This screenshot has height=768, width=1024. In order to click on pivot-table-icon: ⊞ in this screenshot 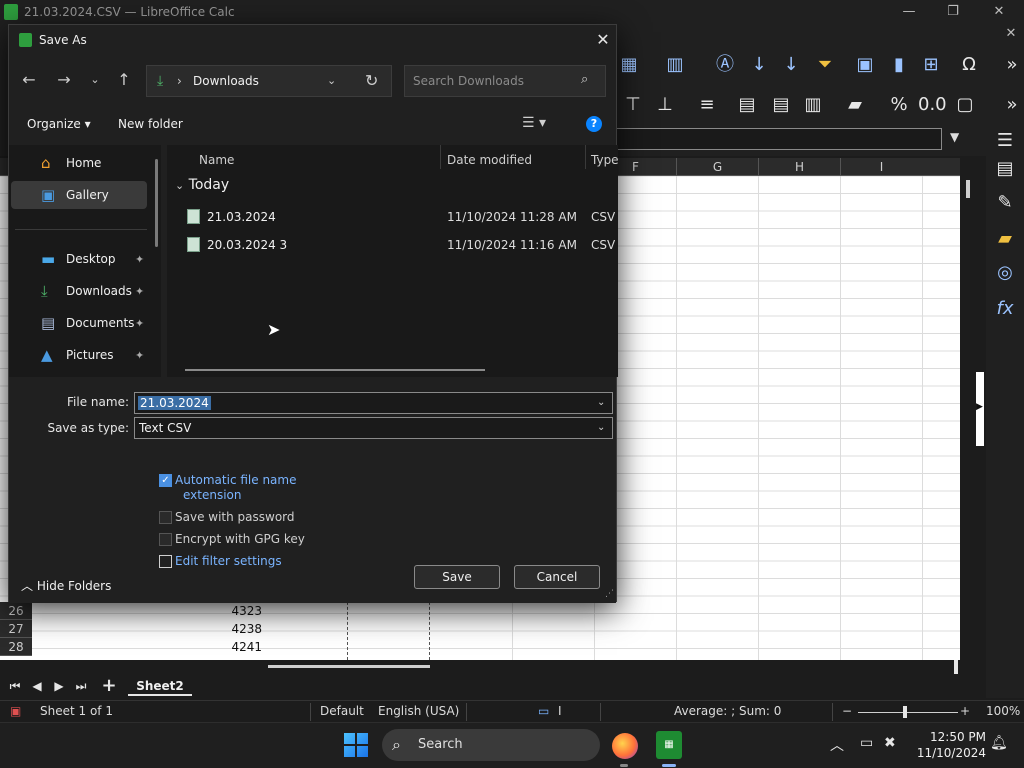, I will do `click(931, 65)`.